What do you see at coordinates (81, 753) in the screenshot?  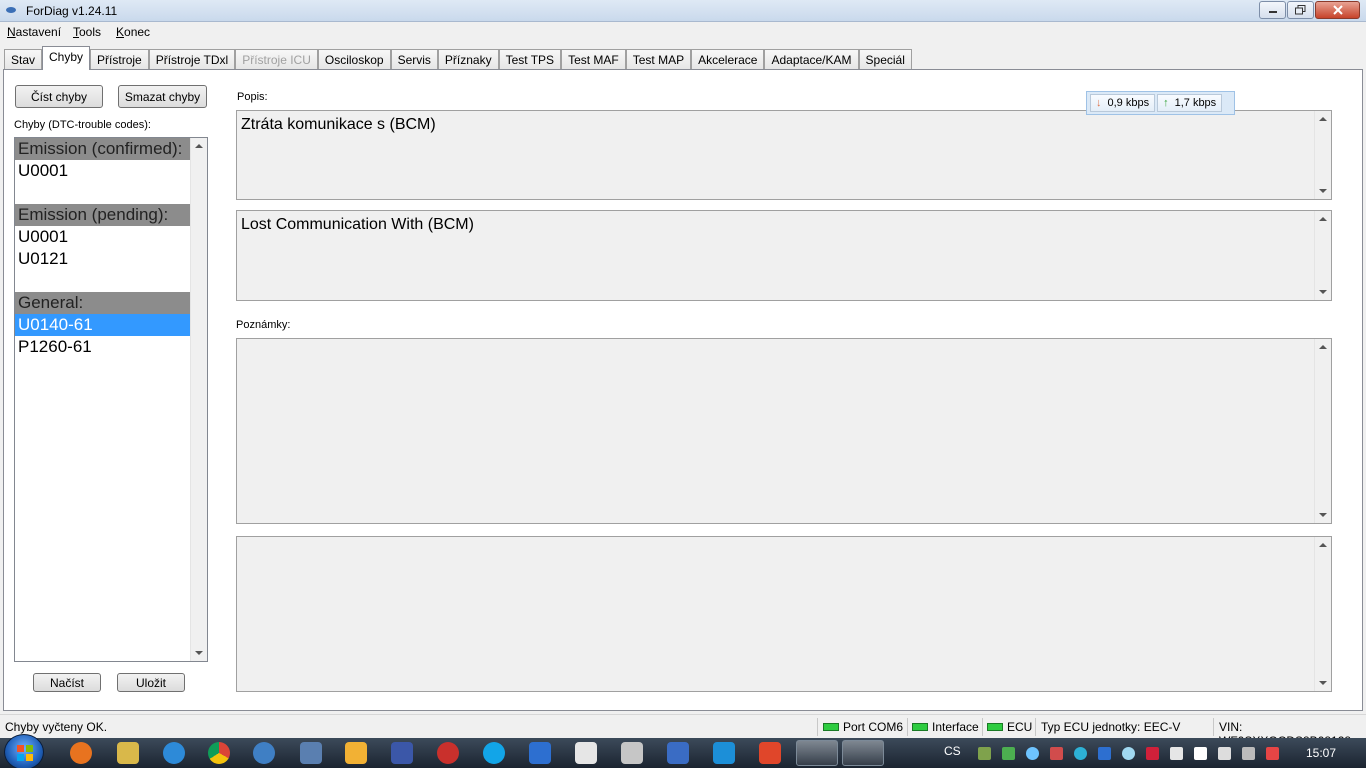 I see `firefox-icon` at bounding box center [81, 753].